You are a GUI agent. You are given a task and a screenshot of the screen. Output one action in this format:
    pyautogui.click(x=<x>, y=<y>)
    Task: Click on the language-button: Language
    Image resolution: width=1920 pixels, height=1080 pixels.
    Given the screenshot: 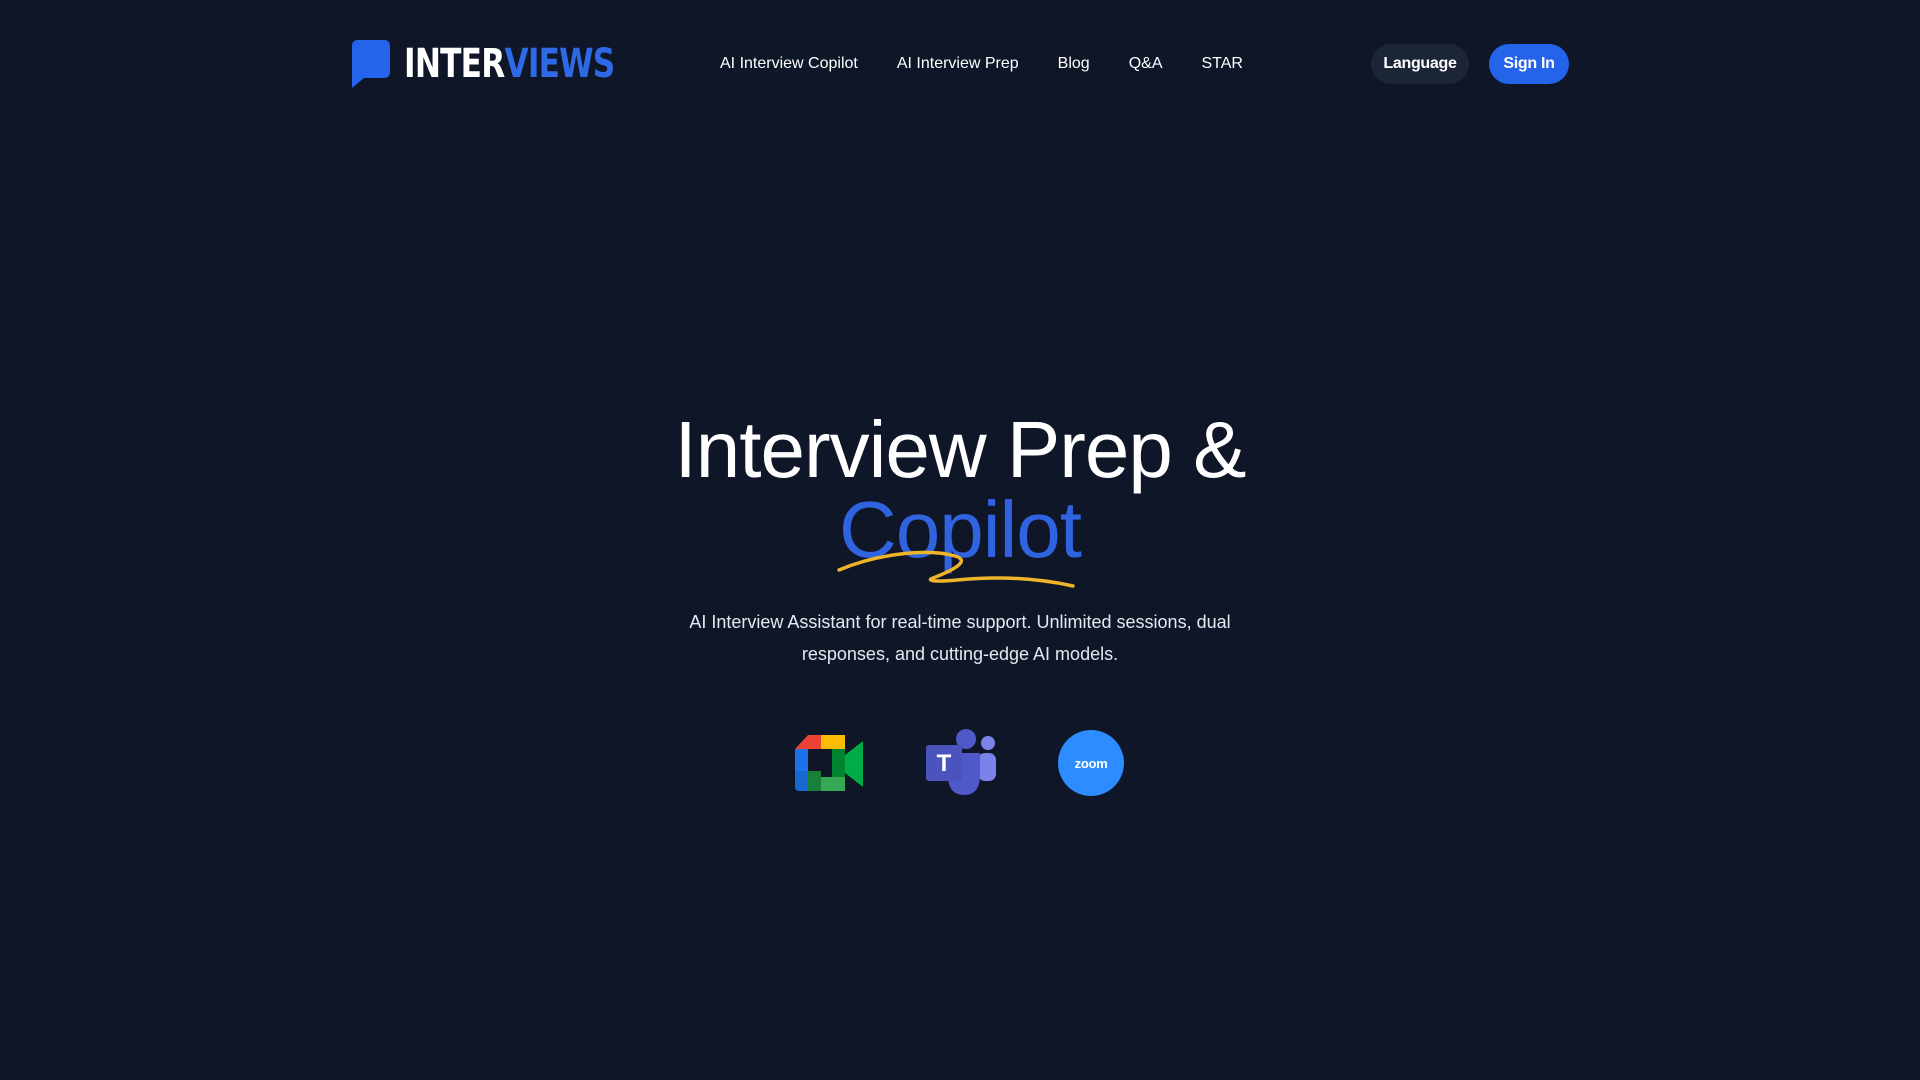 What is the action you would take?
    pyautogui.click(x=1420, y=64)
    